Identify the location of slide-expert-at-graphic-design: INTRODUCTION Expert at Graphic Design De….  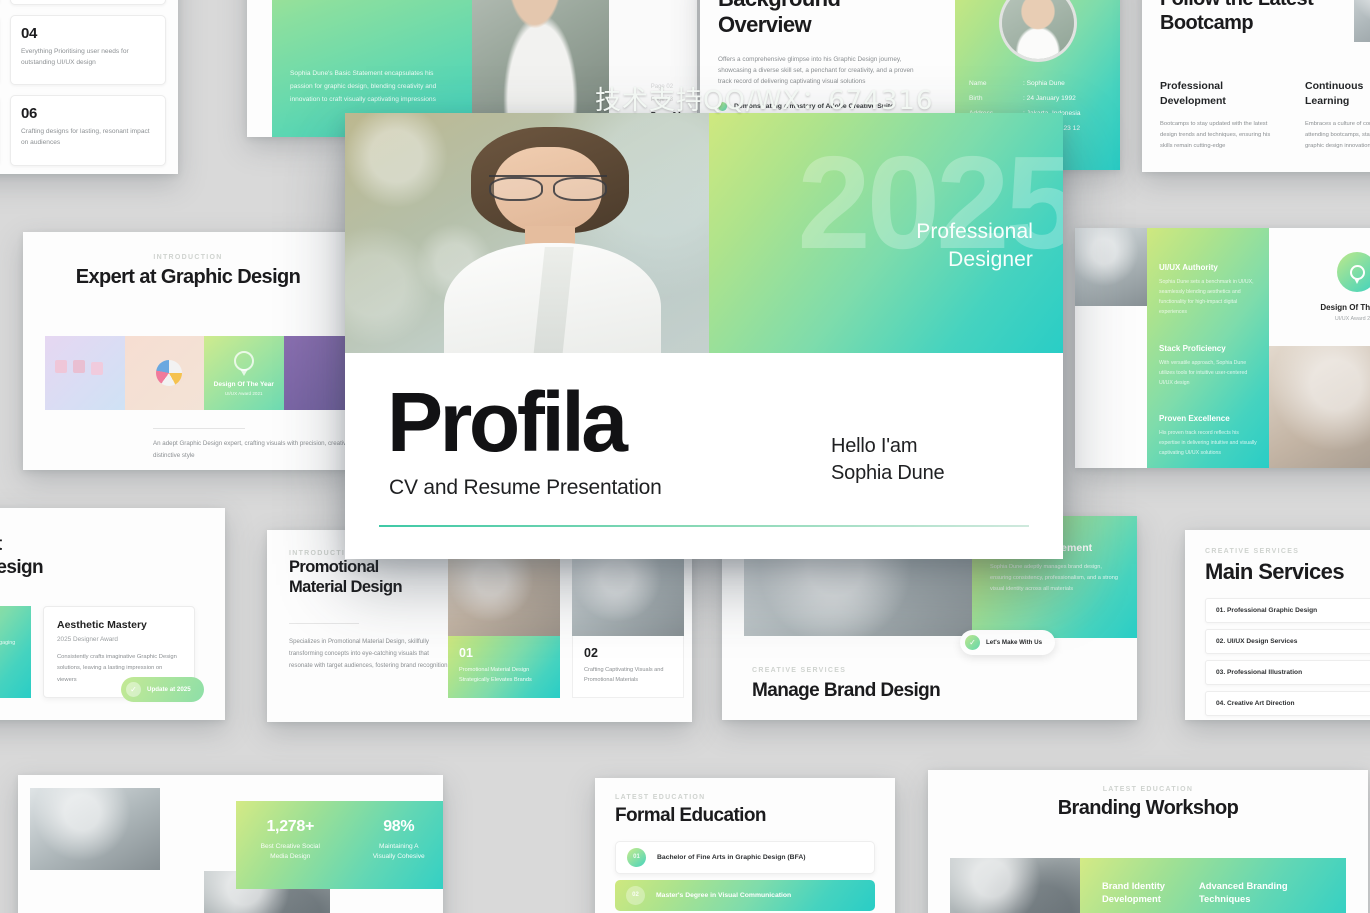
(188, 351).